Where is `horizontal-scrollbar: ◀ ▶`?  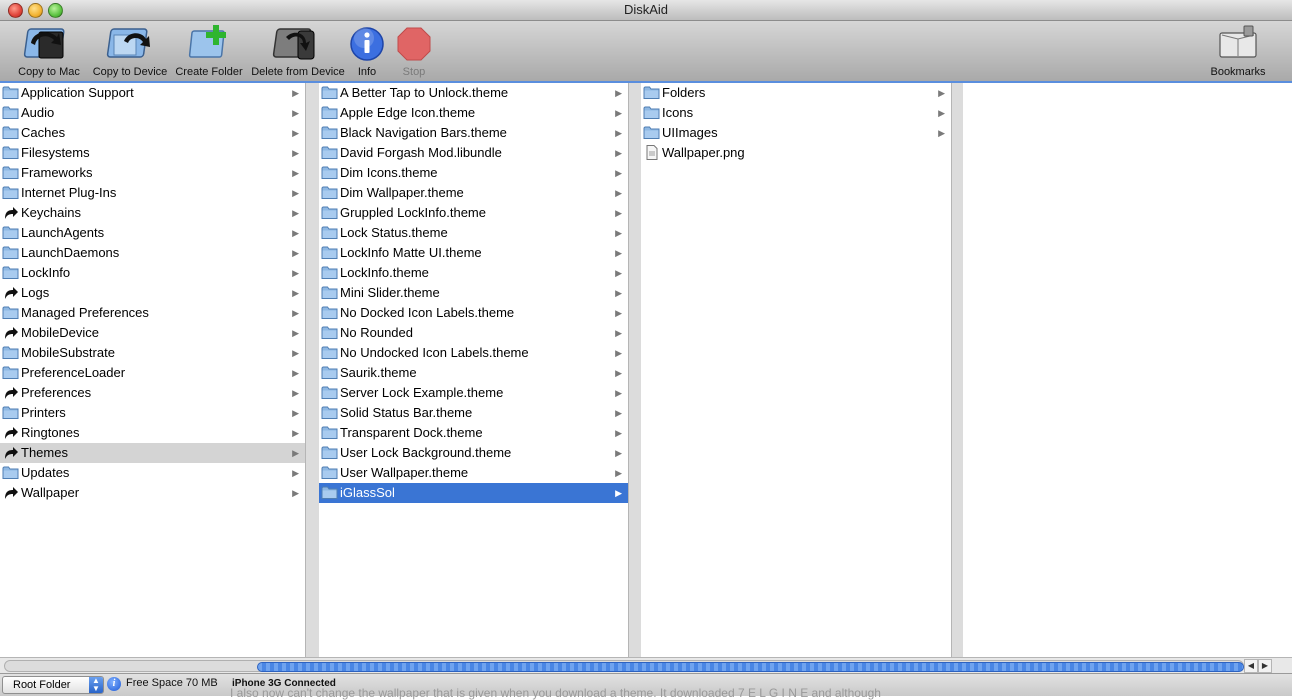 horizontal-scrollbar: ◀ ▶ is located at coordinates (646, 665).